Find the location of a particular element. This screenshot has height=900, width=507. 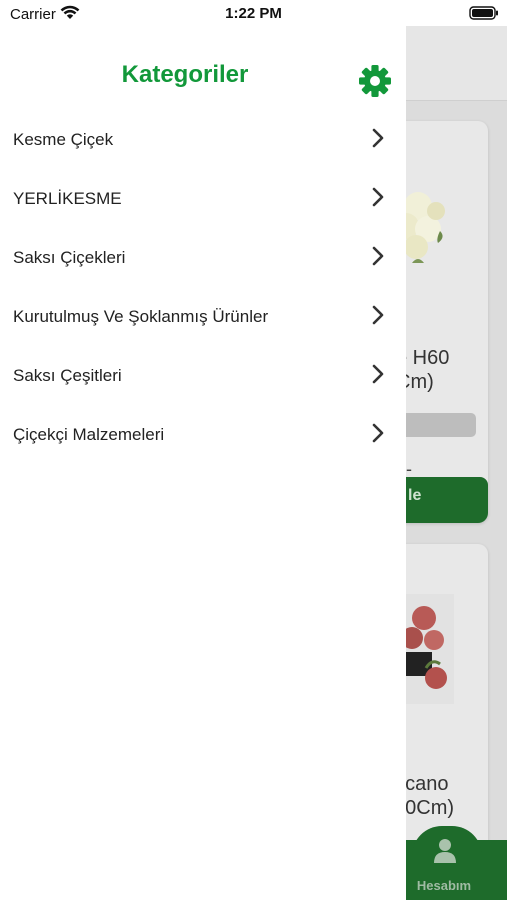

background-header is located at coordinates (456, 63).